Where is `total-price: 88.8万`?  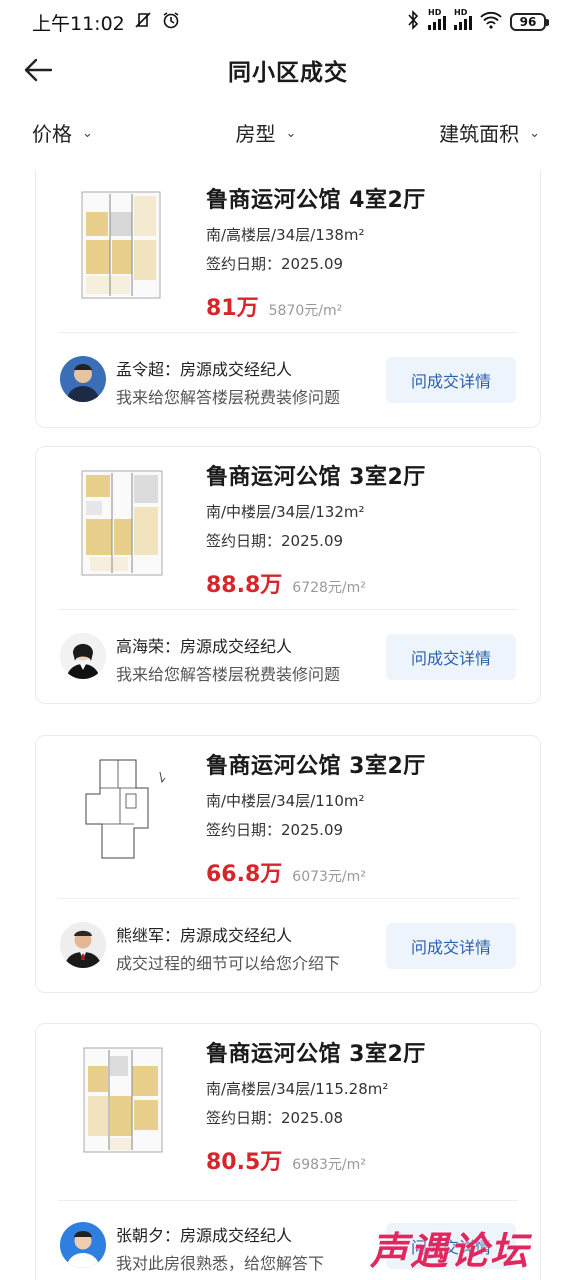
total-price: 88.8万 is located at coordinates (244, 585).